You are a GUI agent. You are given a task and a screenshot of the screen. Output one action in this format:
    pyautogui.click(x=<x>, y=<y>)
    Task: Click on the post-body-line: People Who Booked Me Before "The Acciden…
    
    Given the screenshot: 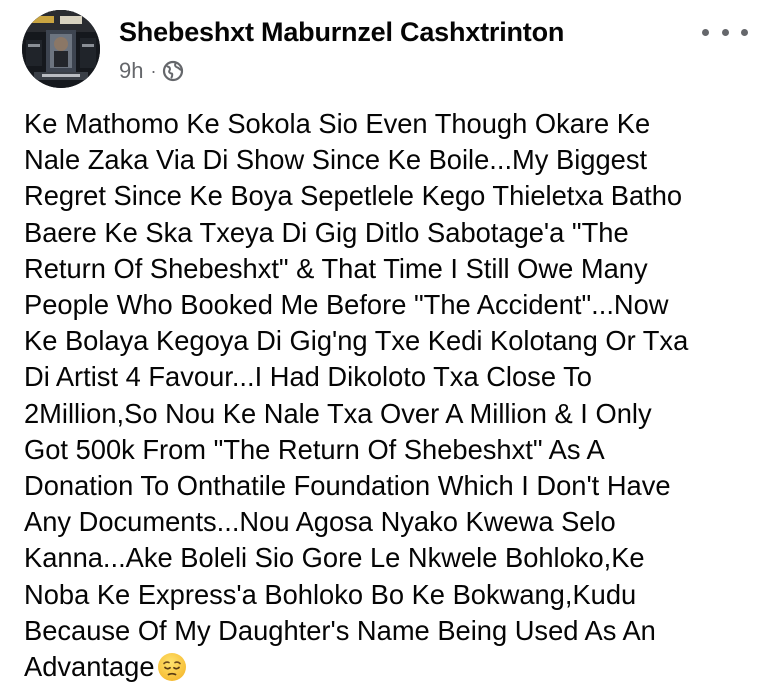 What is the action you would take?
    pyautogui.click(x=346, y=305)
    